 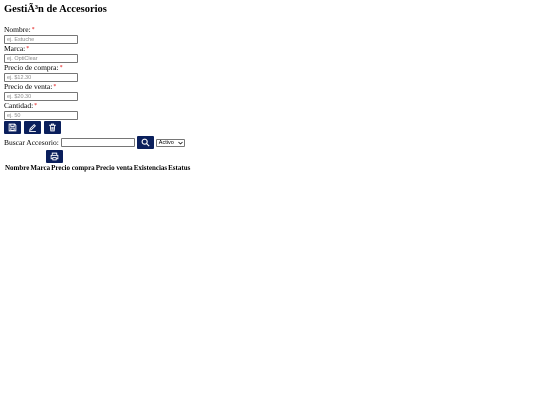 I want to click on page-title: GestiÃ³n de Accesorios, so click(x=55, y=9).